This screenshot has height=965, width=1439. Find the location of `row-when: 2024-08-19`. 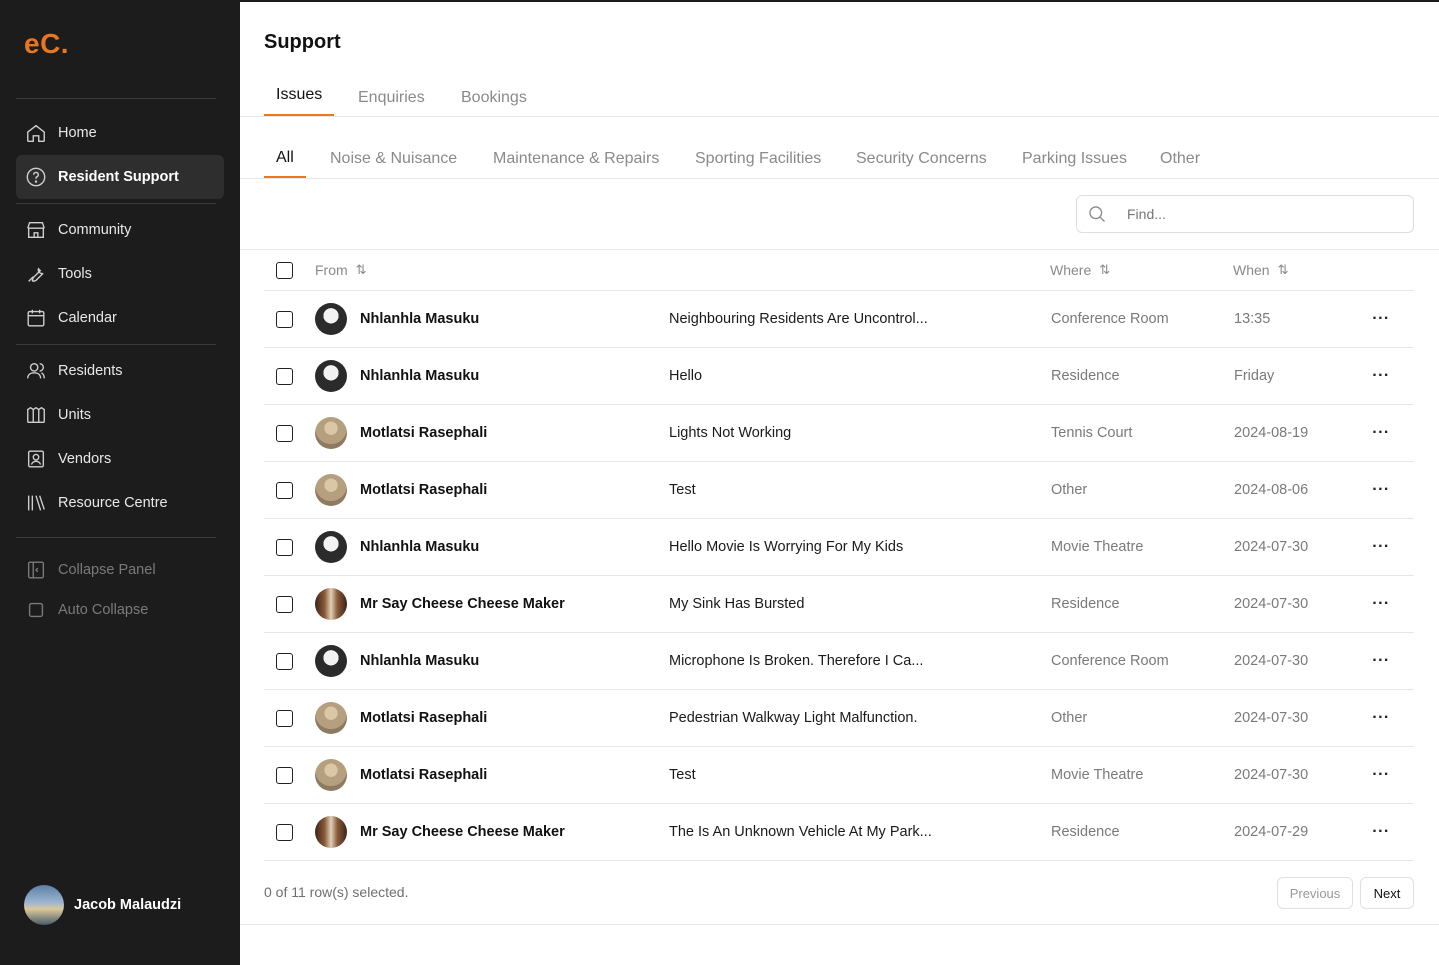

row-when: 2024-08-19 is located at coordinates (1271, 433).